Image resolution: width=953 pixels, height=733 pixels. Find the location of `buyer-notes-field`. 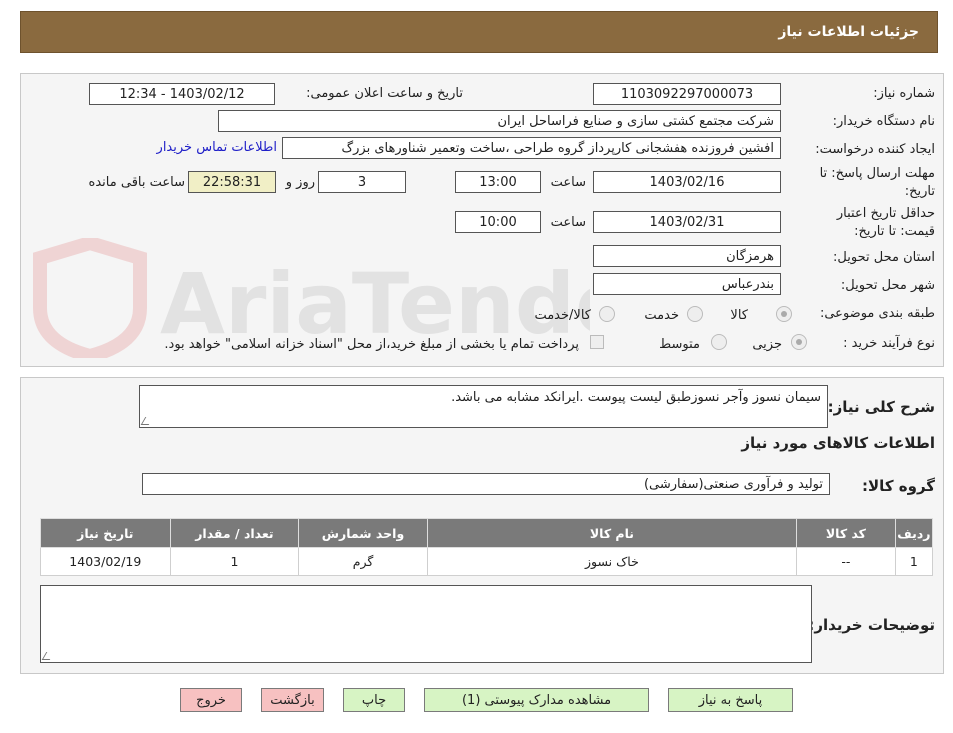

buyer-notes-field is located at coordinates (426, 624).